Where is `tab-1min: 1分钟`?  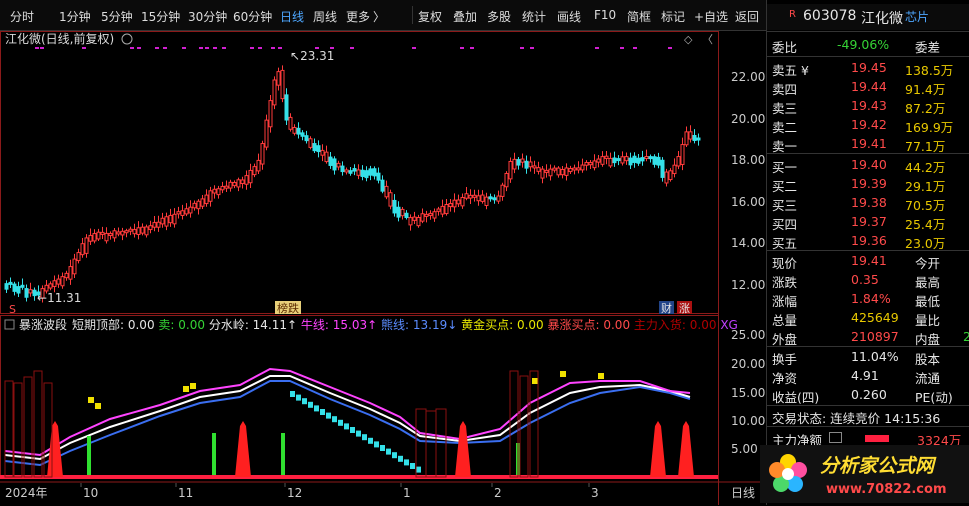 tab-1min: 1分钟 is located at coordinates (75, 16).